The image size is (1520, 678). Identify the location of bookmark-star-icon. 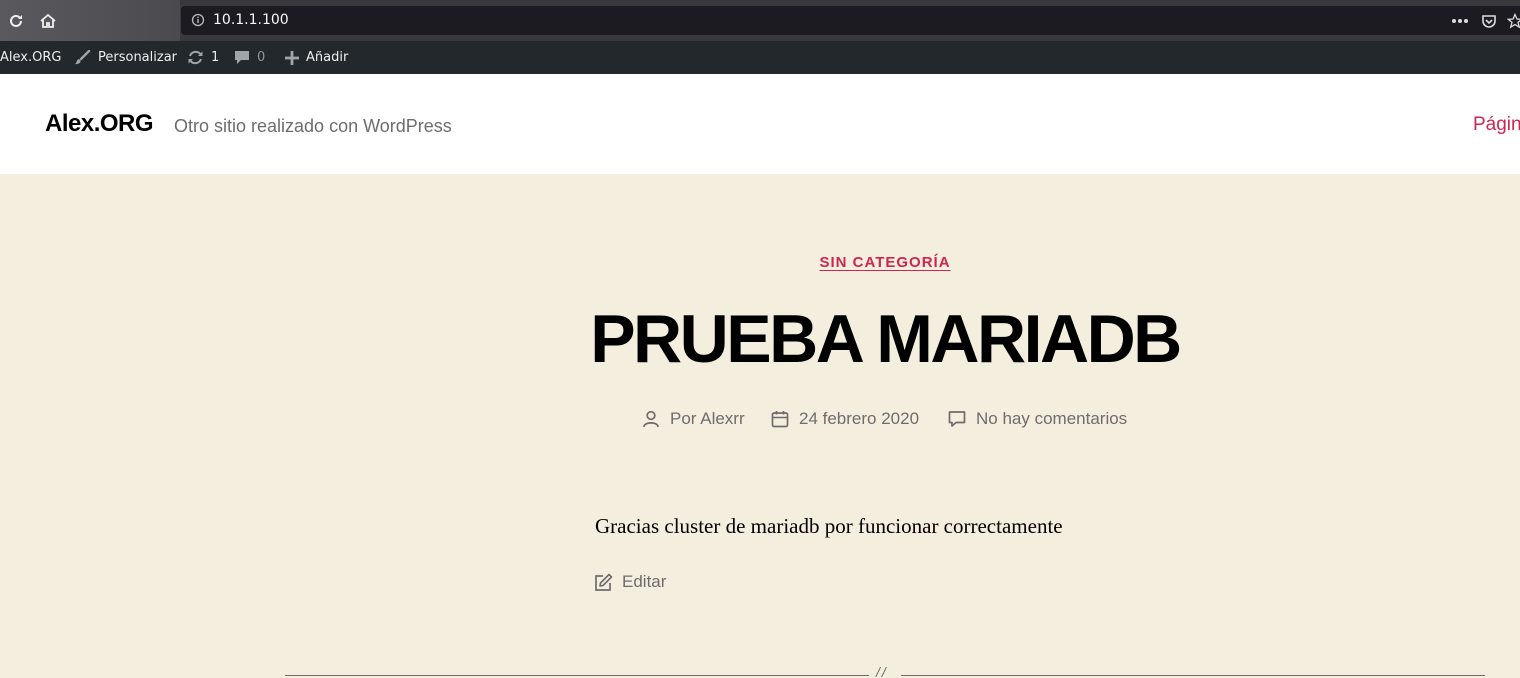
(1513, 21).